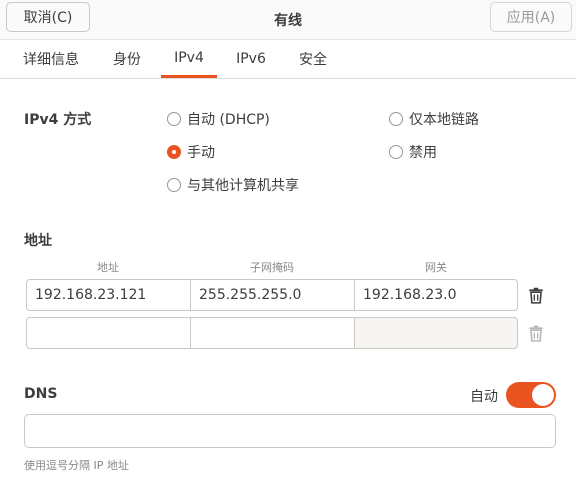 Image resolution: width=576 pixels, height=484 pixels. I want to click on address-field: 192.168.23.121, so click(108, 295).